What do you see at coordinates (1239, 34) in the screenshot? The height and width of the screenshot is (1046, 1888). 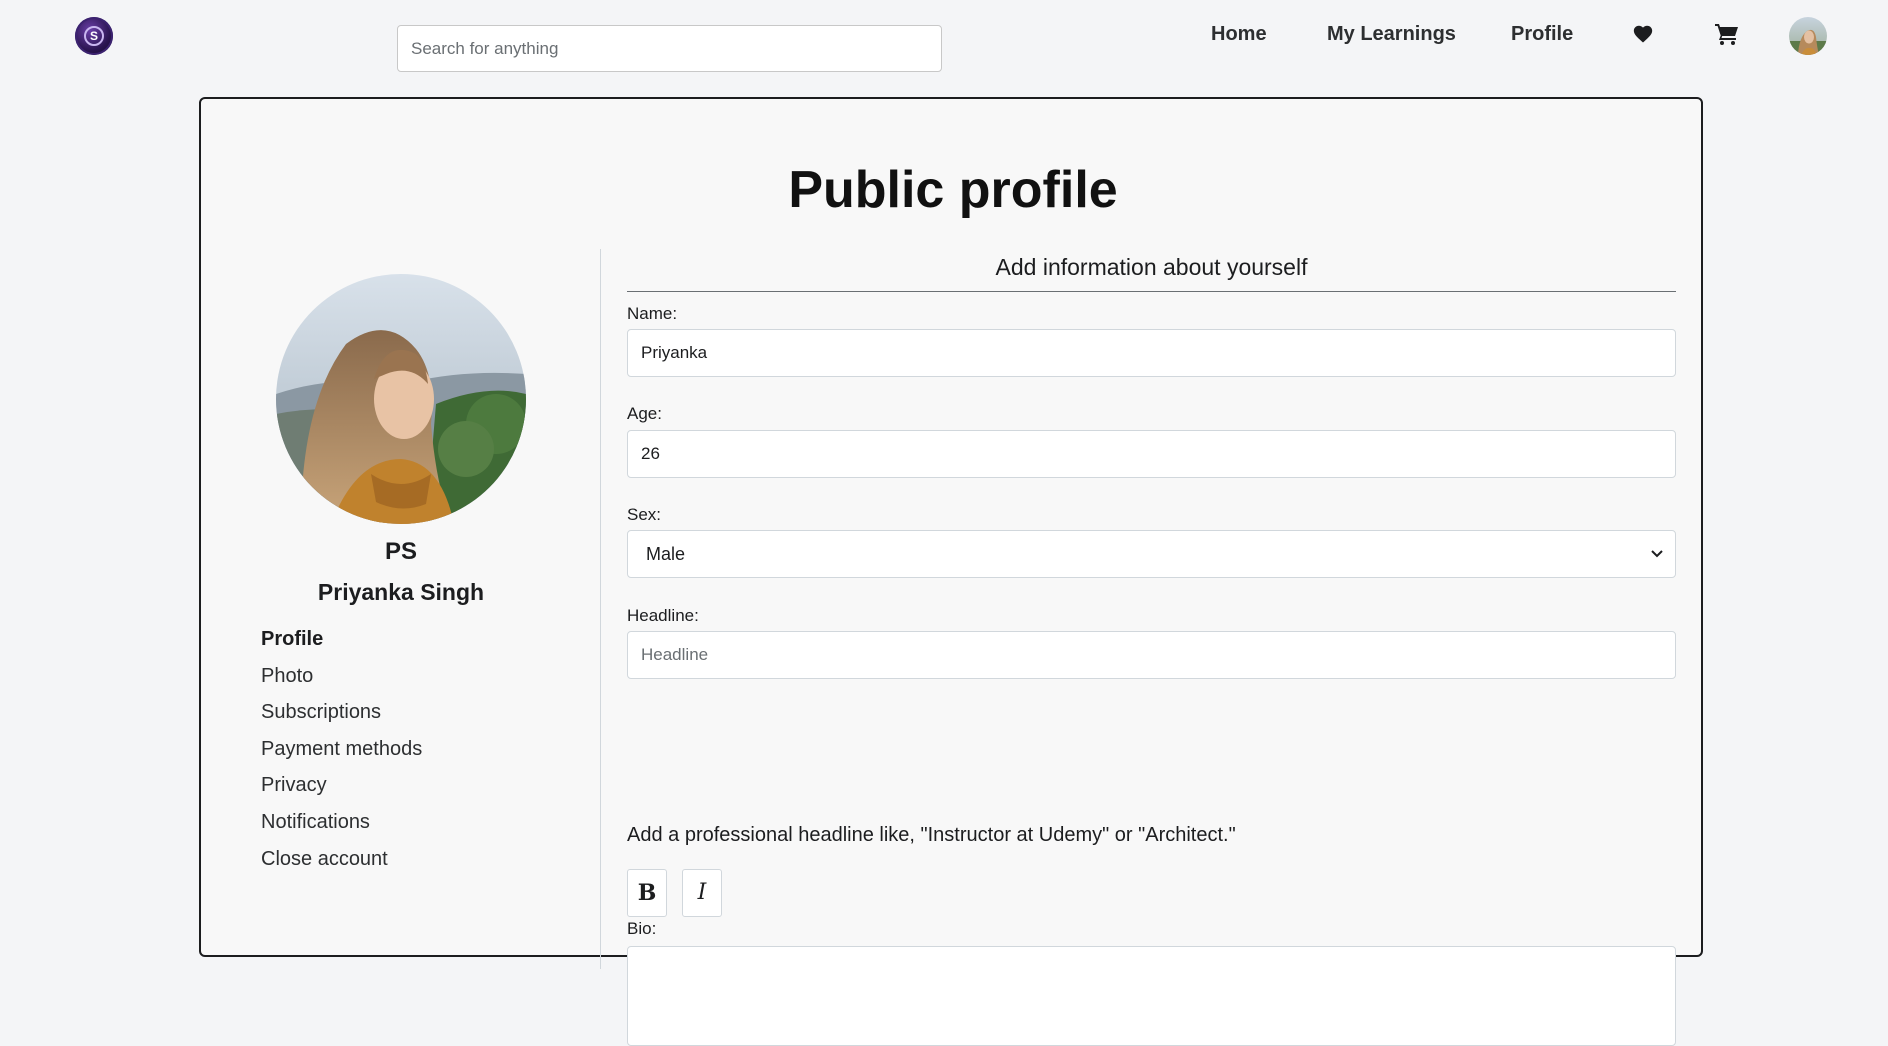 I see `nav-home-link: Home` at bounding box center [1239, 34].